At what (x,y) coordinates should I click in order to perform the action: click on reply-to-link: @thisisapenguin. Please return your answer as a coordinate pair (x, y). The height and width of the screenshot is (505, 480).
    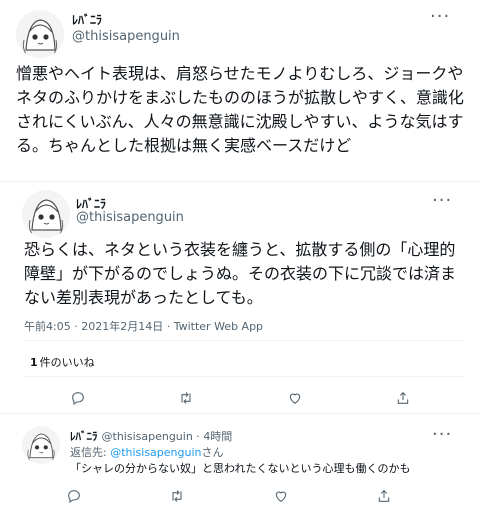
    Looking at the image, I should click on (155, 452).